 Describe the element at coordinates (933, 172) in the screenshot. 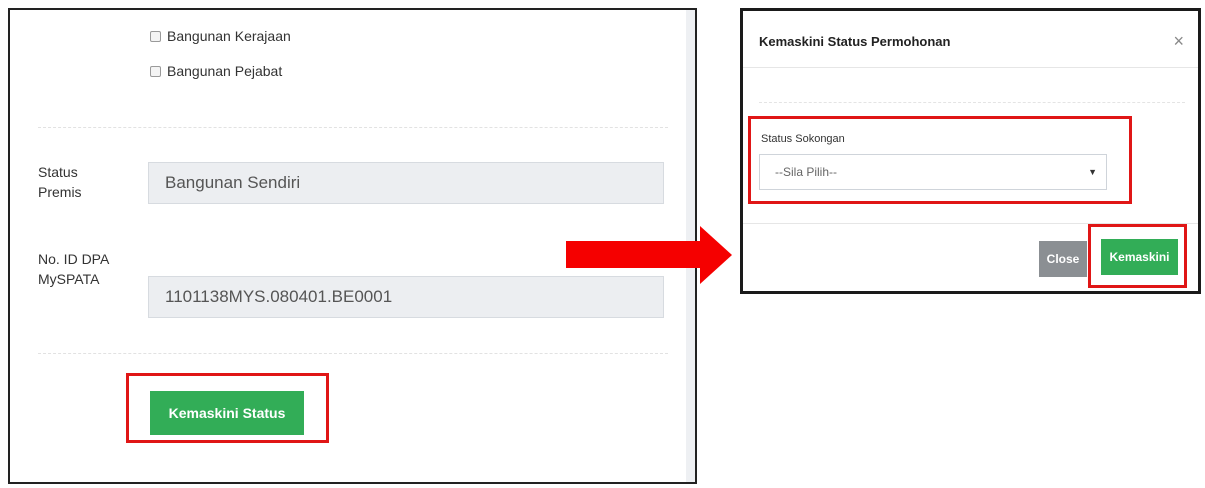

I see `status-sokongan-select: --Sila Pilih-- ▼` at that location.